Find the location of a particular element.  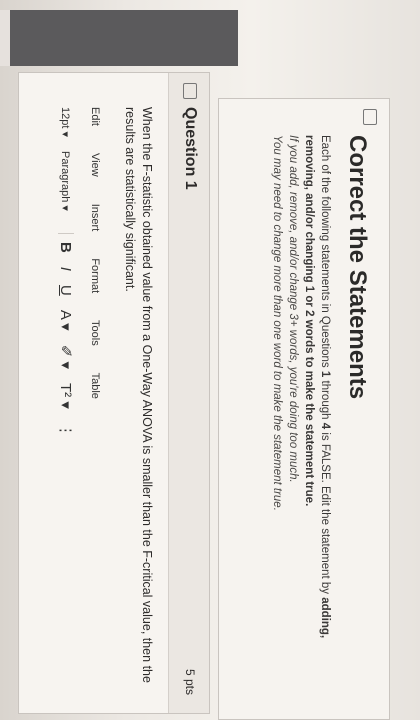

text-color-button: A ▾ is located at coordinates (66, 320).